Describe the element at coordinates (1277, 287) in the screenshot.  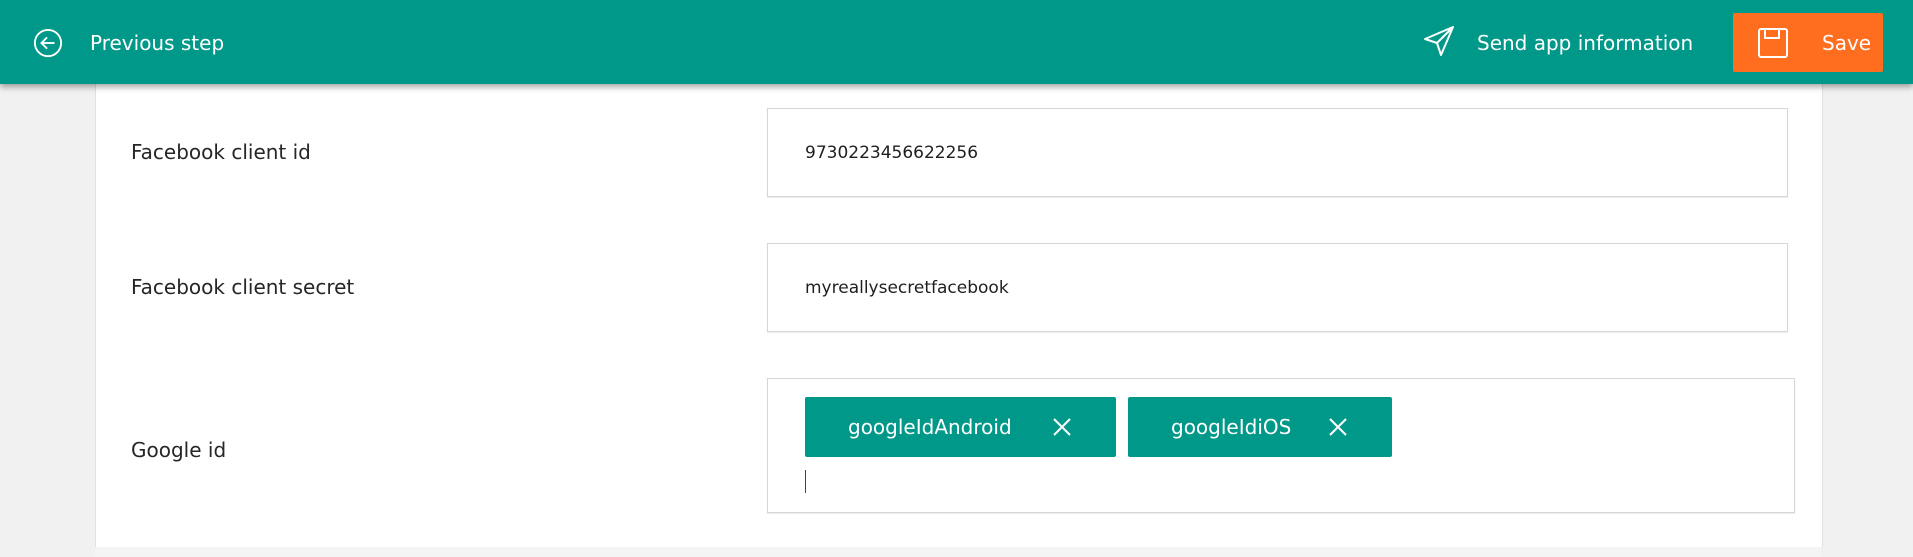
I see `facebook-client-secret-field: myreallysecretfacebook` at that location.